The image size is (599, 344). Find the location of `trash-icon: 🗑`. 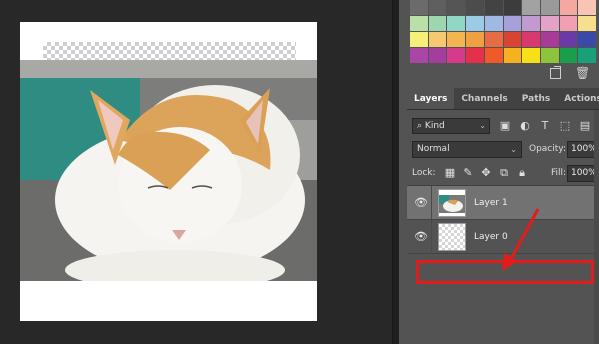

trash-icon: 🗑 is located at coordinates (582, 73).